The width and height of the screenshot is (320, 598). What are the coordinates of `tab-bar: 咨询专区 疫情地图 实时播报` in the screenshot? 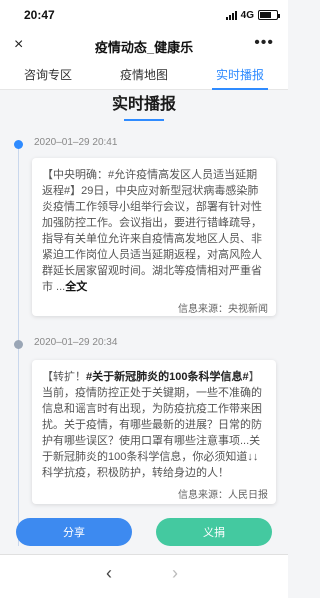 It's located at (144, 76).